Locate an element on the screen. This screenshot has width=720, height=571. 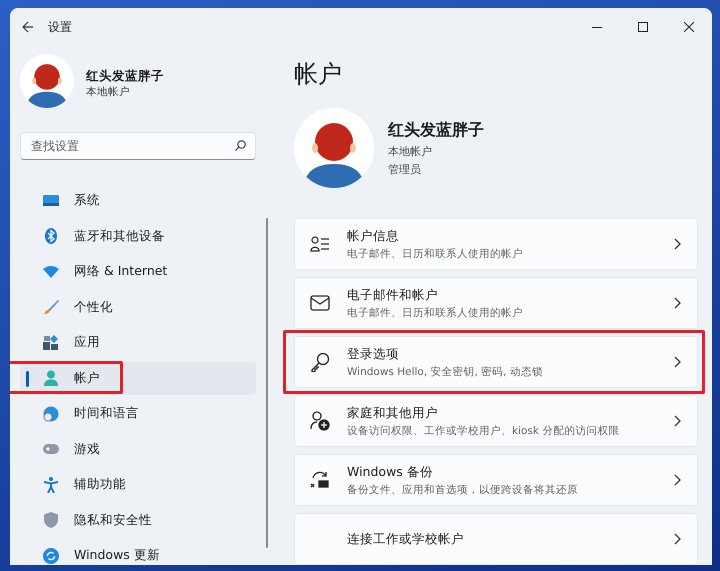
maximize-icon is located at coordinates (643, 27).